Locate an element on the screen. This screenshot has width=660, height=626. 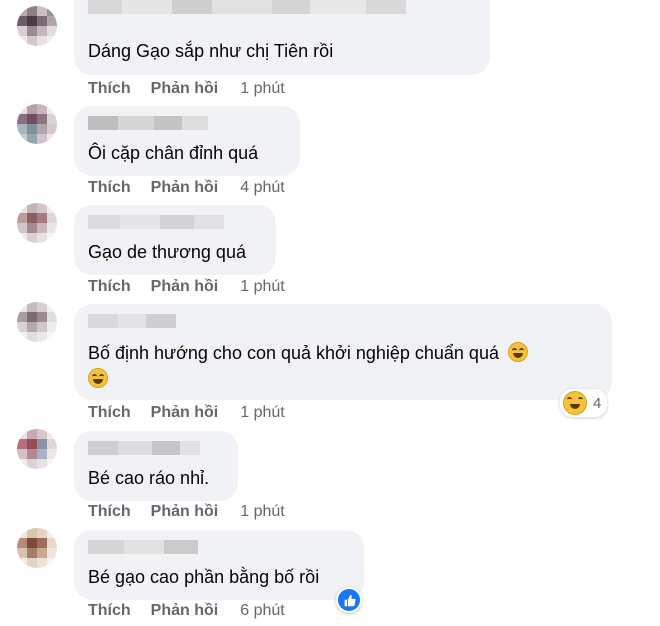
comment-text-line2 is located at coordinates (98, 379).